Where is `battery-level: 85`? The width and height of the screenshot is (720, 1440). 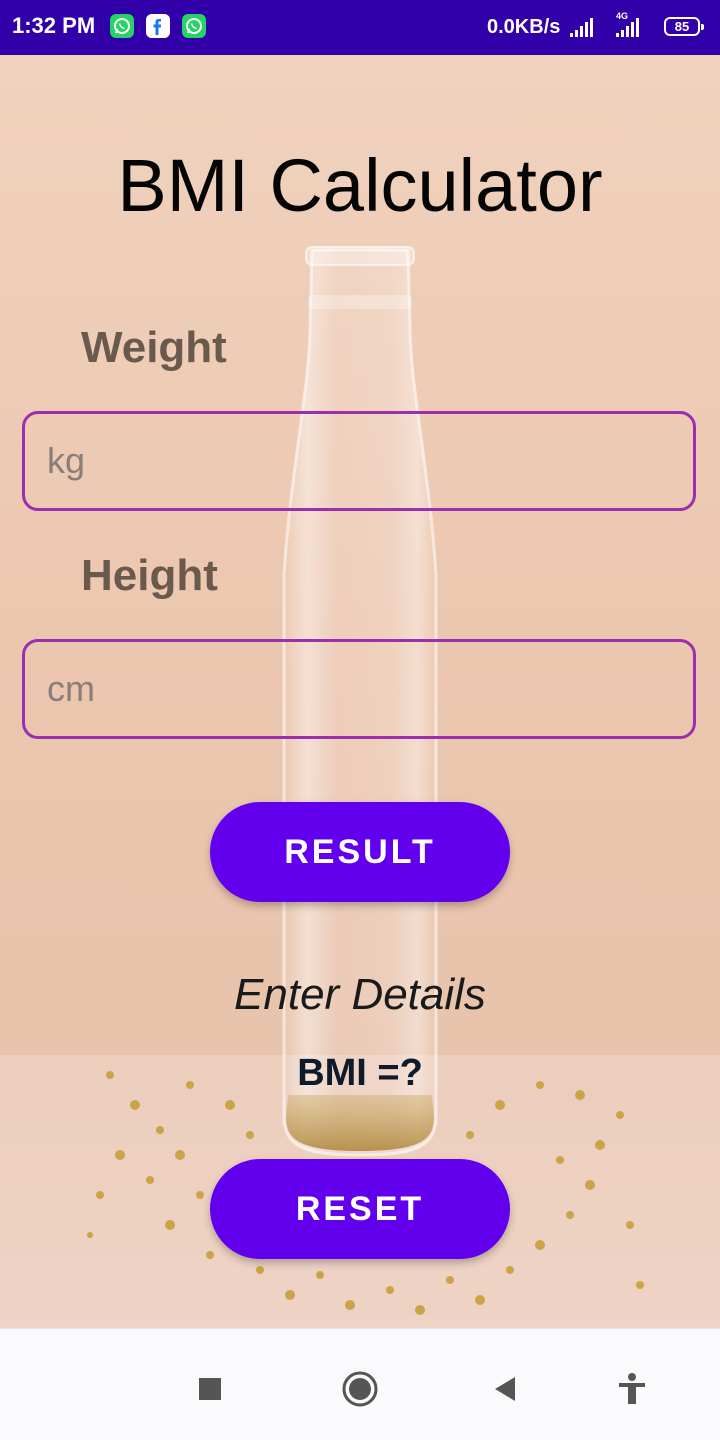
battery-level: 85 is located at coordinates (682, 26).